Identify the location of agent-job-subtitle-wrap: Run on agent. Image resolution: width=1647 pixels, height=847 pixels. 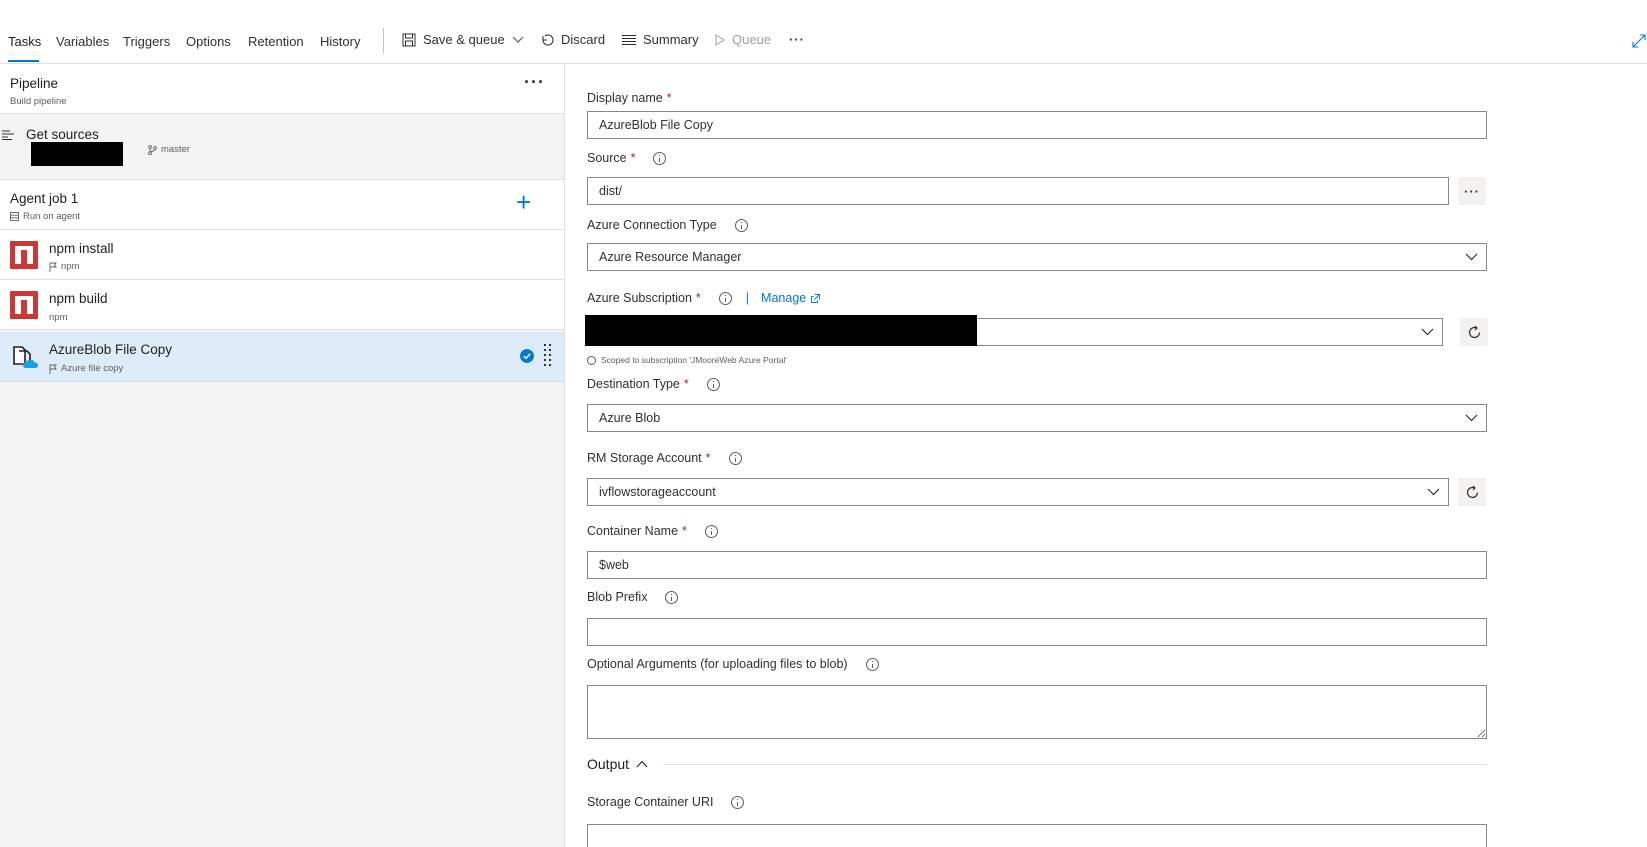
(45, 216).